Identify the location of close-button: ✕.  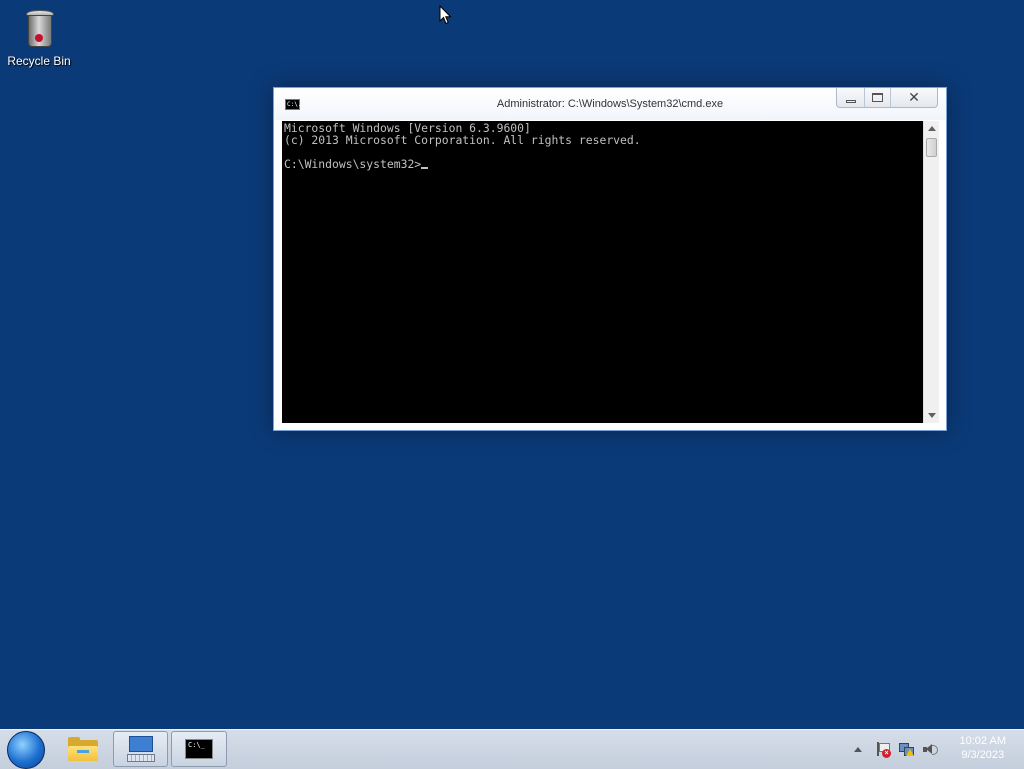
(914, 97).